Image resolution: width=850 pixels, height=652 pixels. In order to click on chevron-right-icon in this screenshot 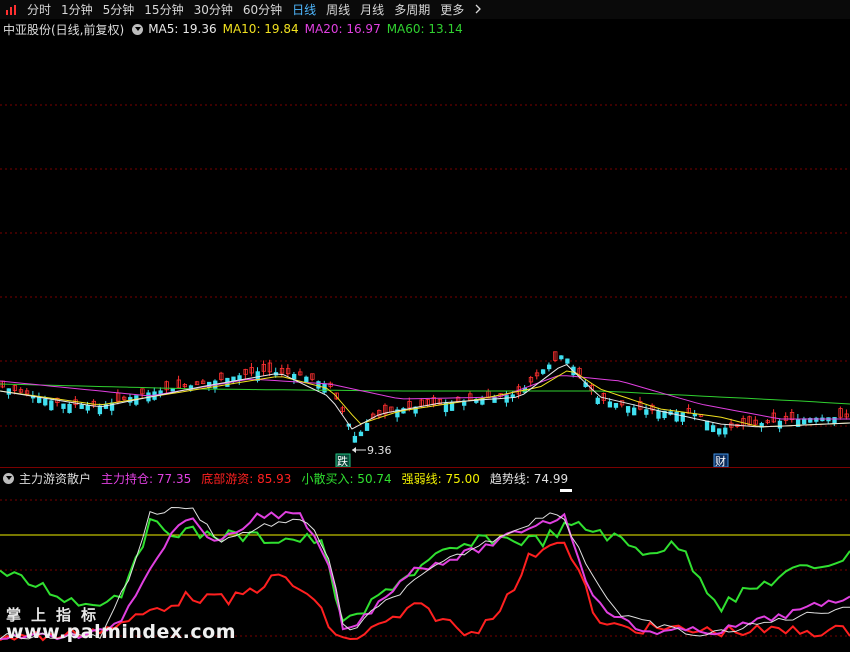, I will do `click(478, 10)`.